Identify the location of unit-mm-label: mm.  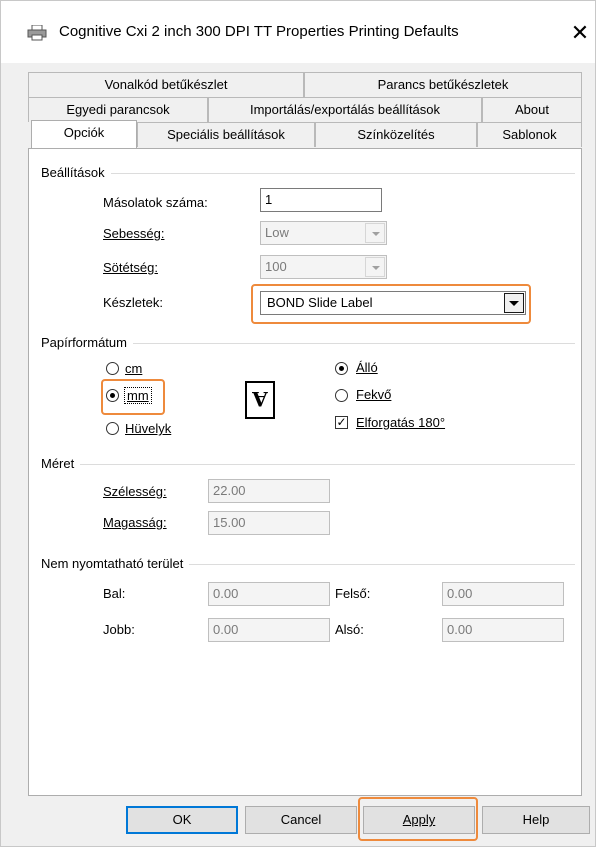
(138, 395).